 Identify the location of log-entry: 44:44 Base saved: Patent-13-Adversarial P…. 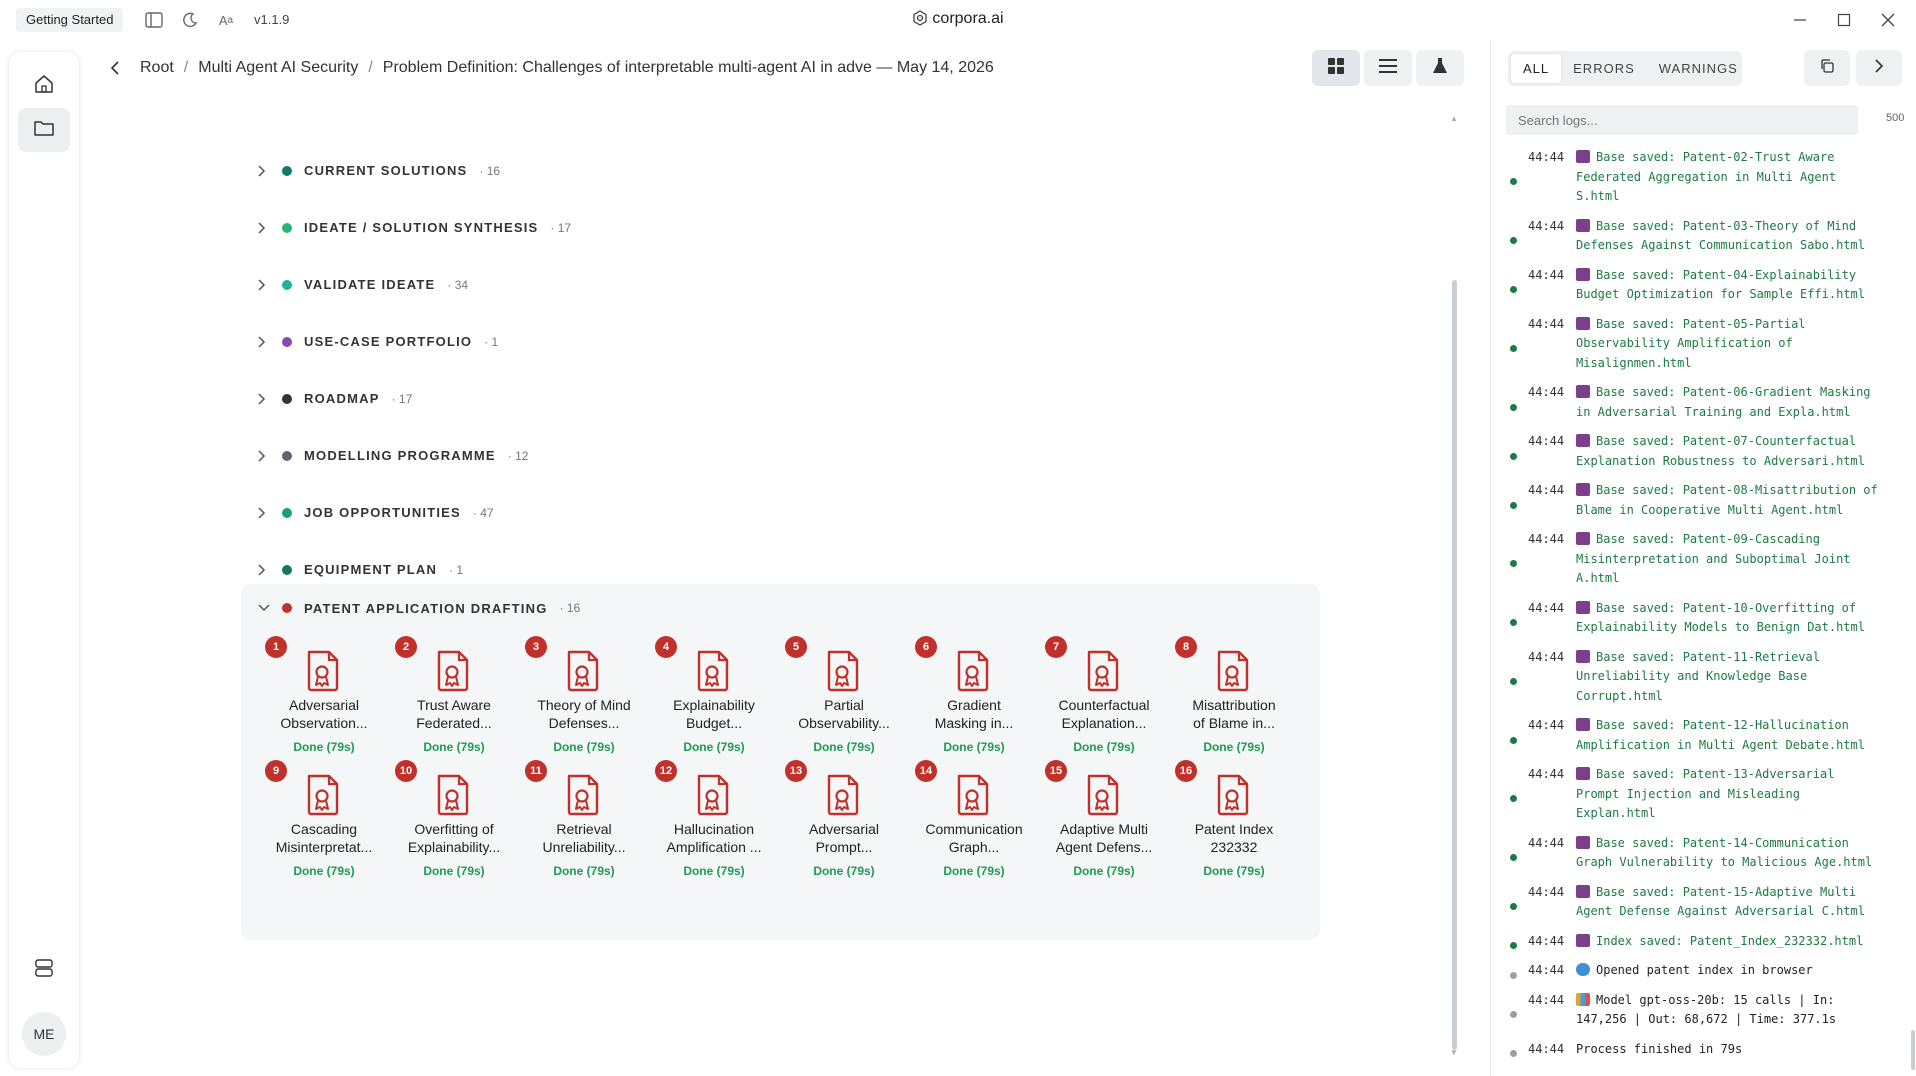
(1698, 794).